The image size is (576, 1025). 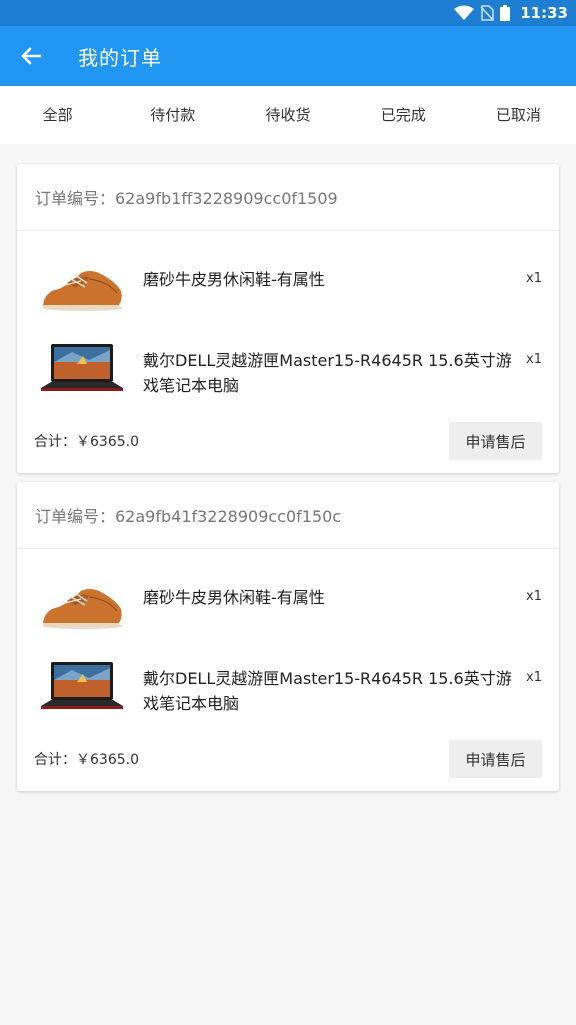 What do you see at coordinates (403, 115) in the screenshot?
I see `tab-completed: 已完成` at bounding box center [403, 115].